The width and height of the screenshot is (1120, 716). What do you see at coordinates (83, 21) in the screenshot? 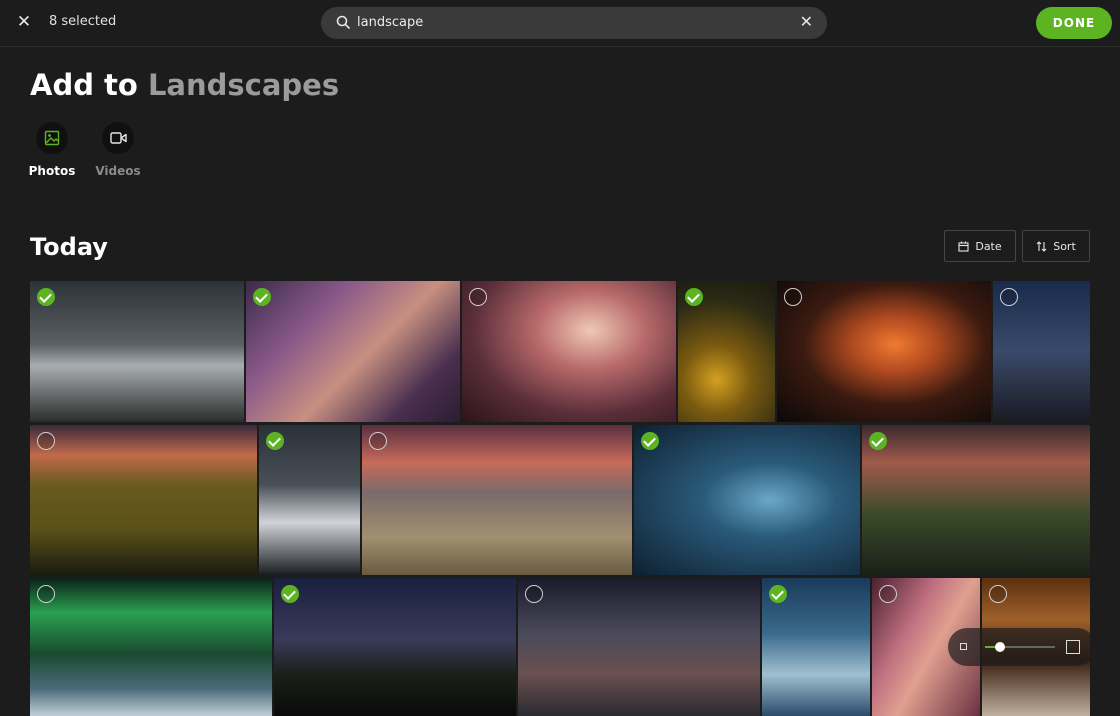
I see `selection-count: 8 selected` at bounding box center [83, 21].